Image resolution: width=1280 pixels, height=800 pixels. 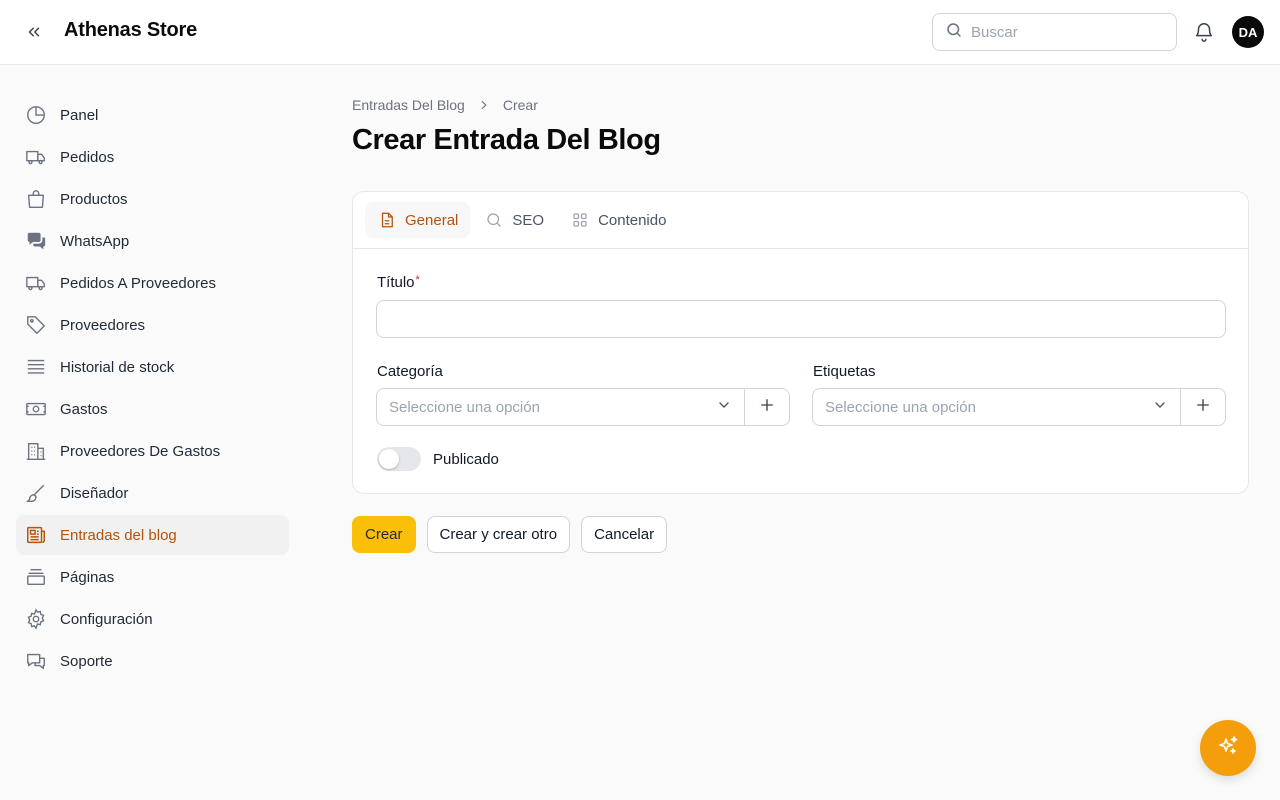 I want to click on sidebar-item-label: Entradas del blog, so click(x=118, y=535).